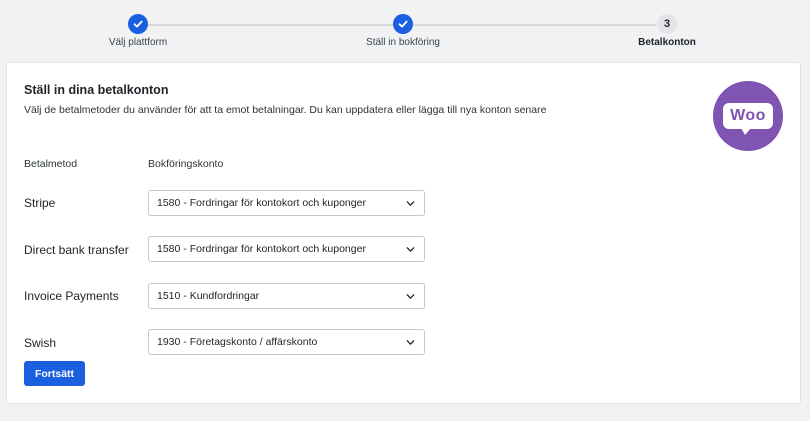 Image resolution: width=810 pixels, height=421 pixels. I want to click on step-label: Ställ in bokföring, so click(403, 42).